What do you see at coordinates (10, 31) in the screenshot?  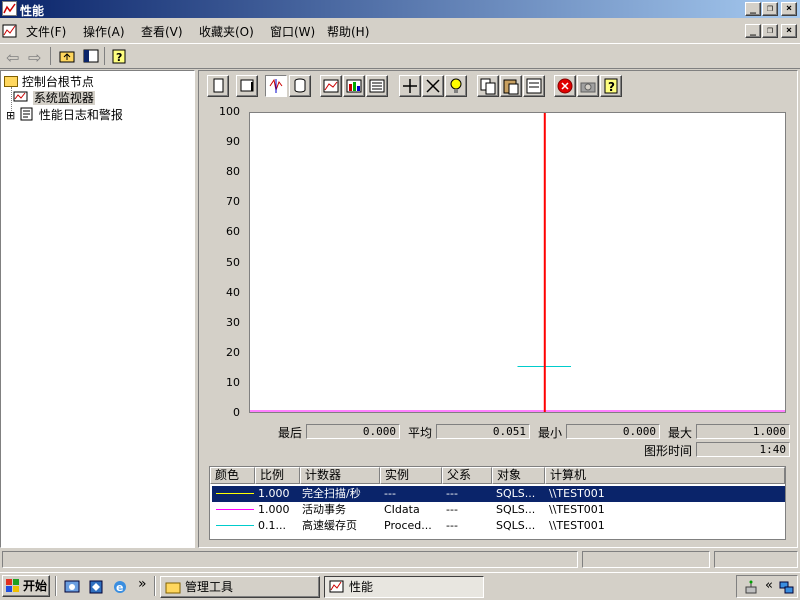 I see `mmc-icon` at bounding box center [10, 31].